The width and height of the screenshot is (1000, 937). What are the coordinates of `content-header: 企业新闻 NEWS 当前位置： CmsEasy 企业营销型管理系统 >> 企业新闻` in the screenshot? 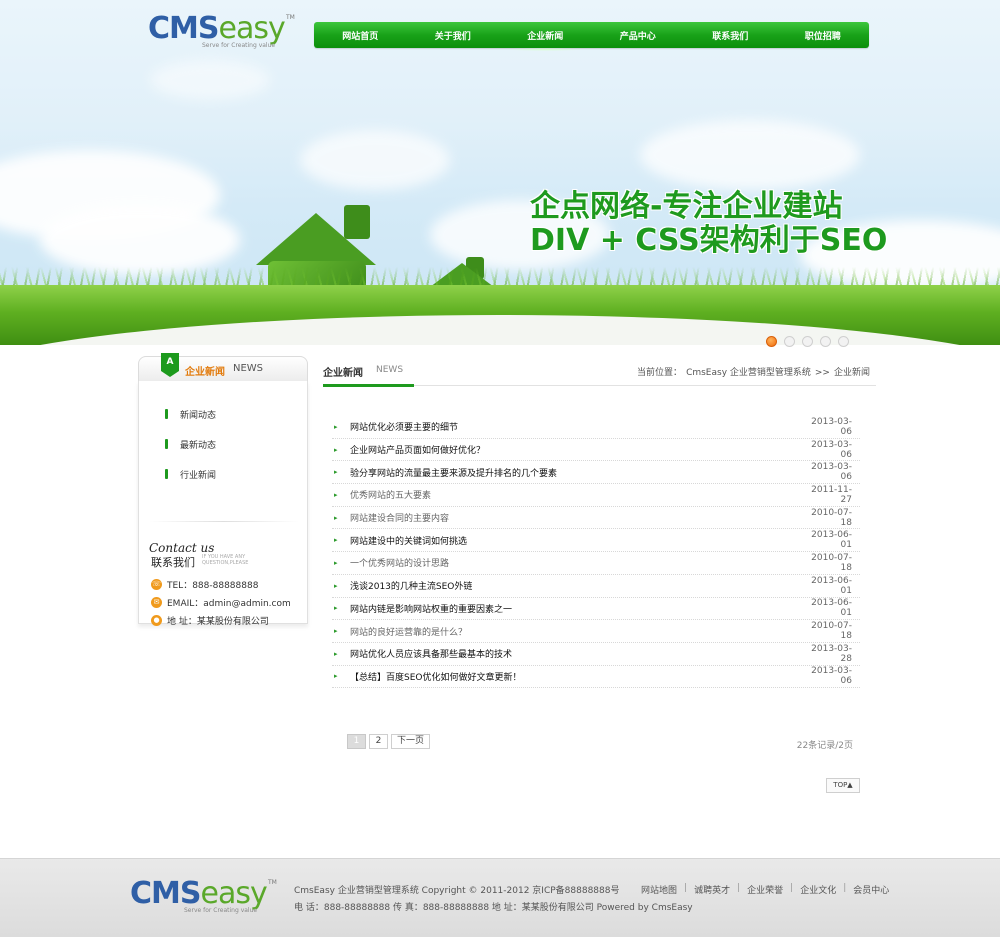 It's located at (599, 373).